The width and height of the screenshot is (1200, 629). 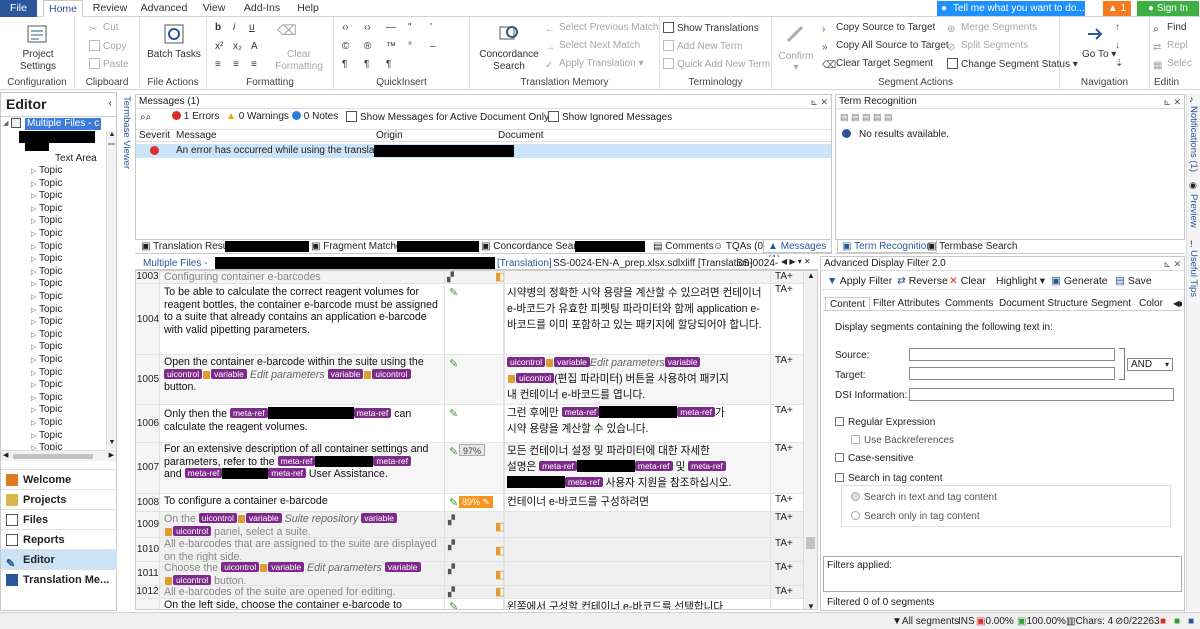 I want to click on tab-term-recognition: ▣ Term Recognition, so click(x=887, y=246).